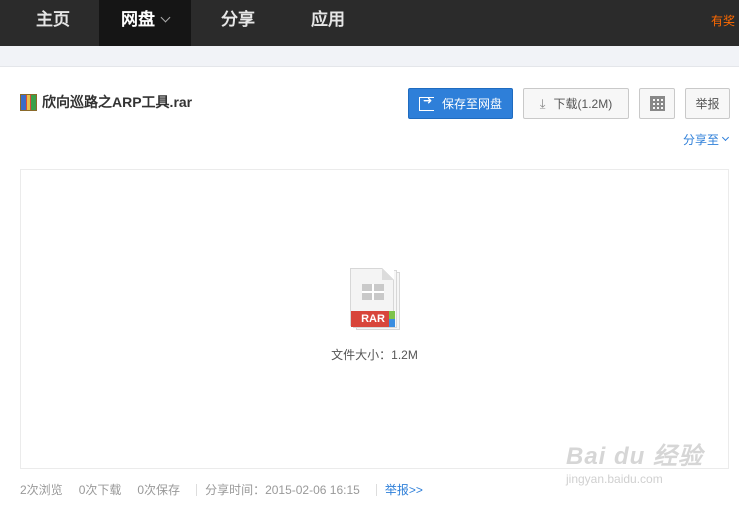 The width and height of the screenshot is (739, 505). What do you see at coordinates (725, 20) in the screenshot?
I see `promo-link: 有奖` at bounding box center [725, 20].